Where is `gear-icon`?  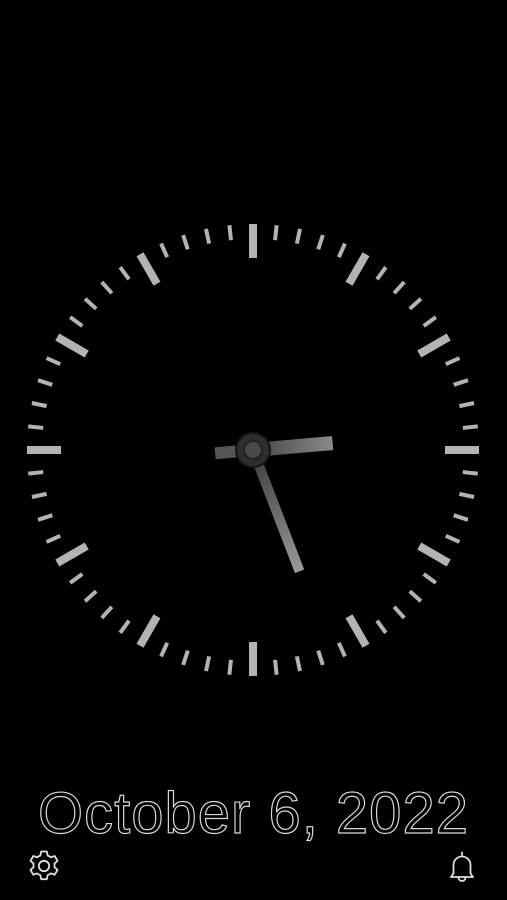
gear-icon is located at coordinates (44, 865).